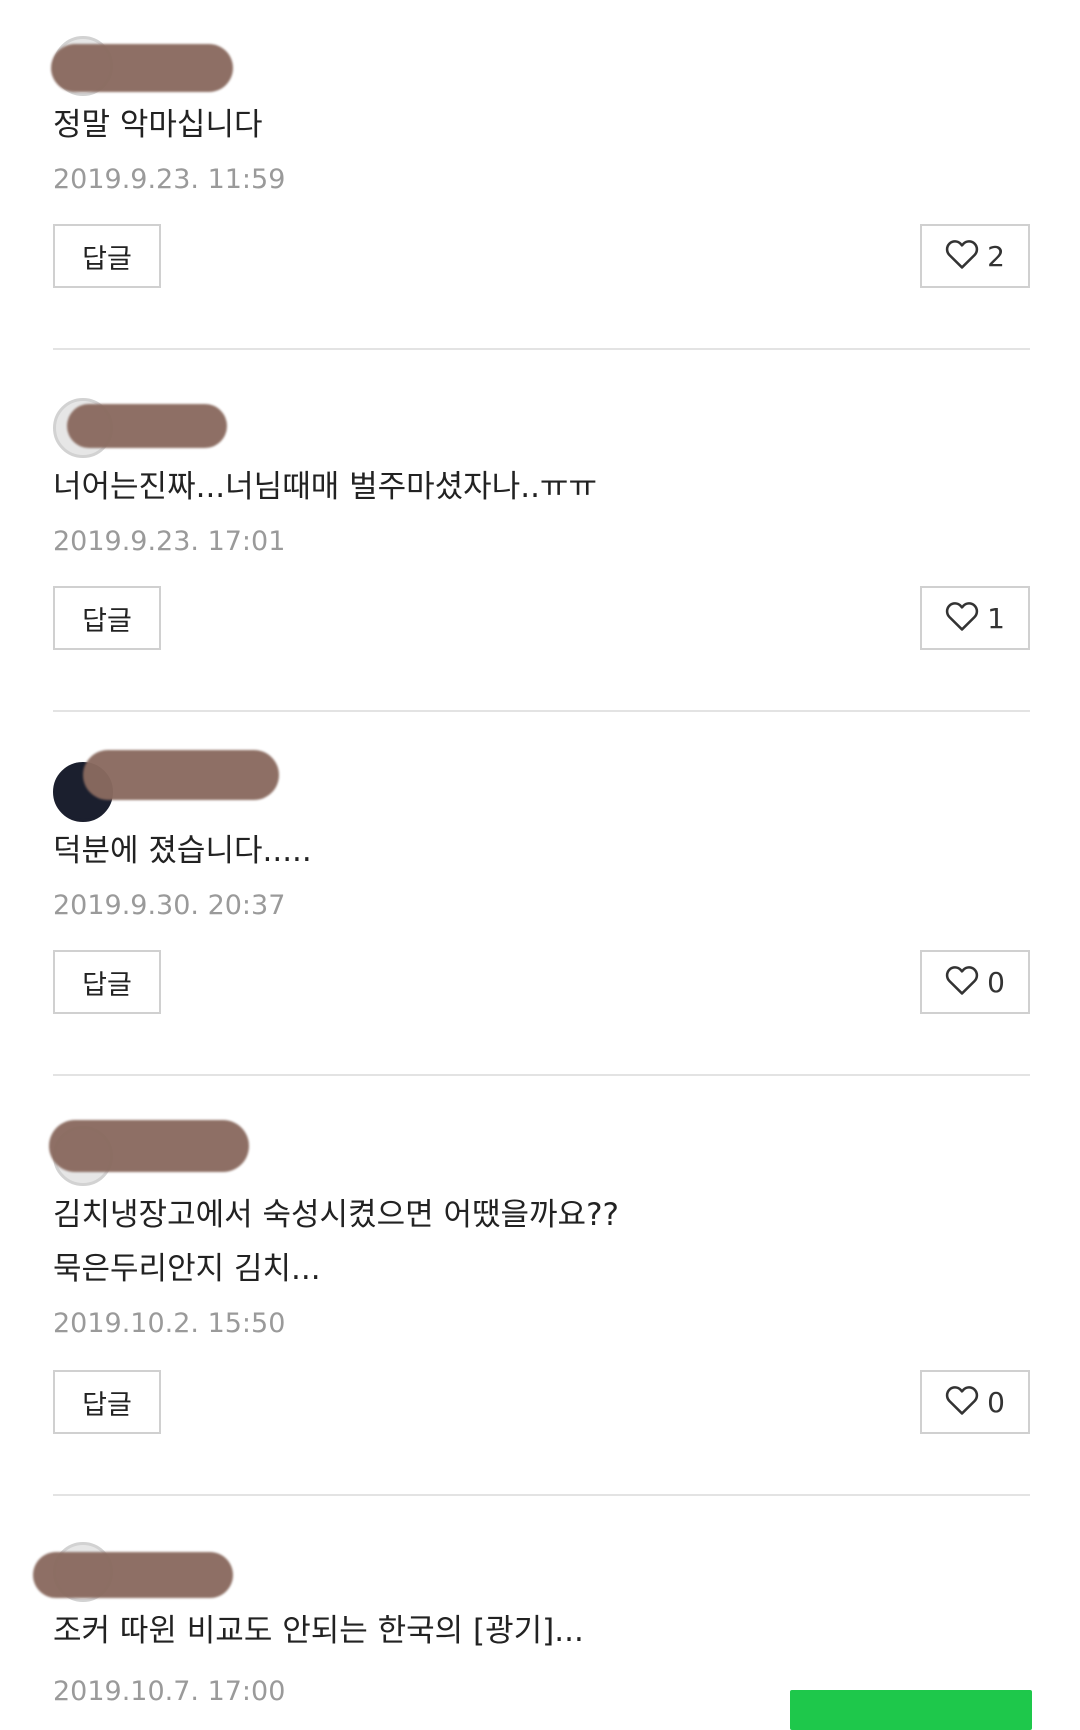 Image resolution: width=1080 pixels, height=1730 pixels. I want to click on like-count: 1, so click(996, 618).